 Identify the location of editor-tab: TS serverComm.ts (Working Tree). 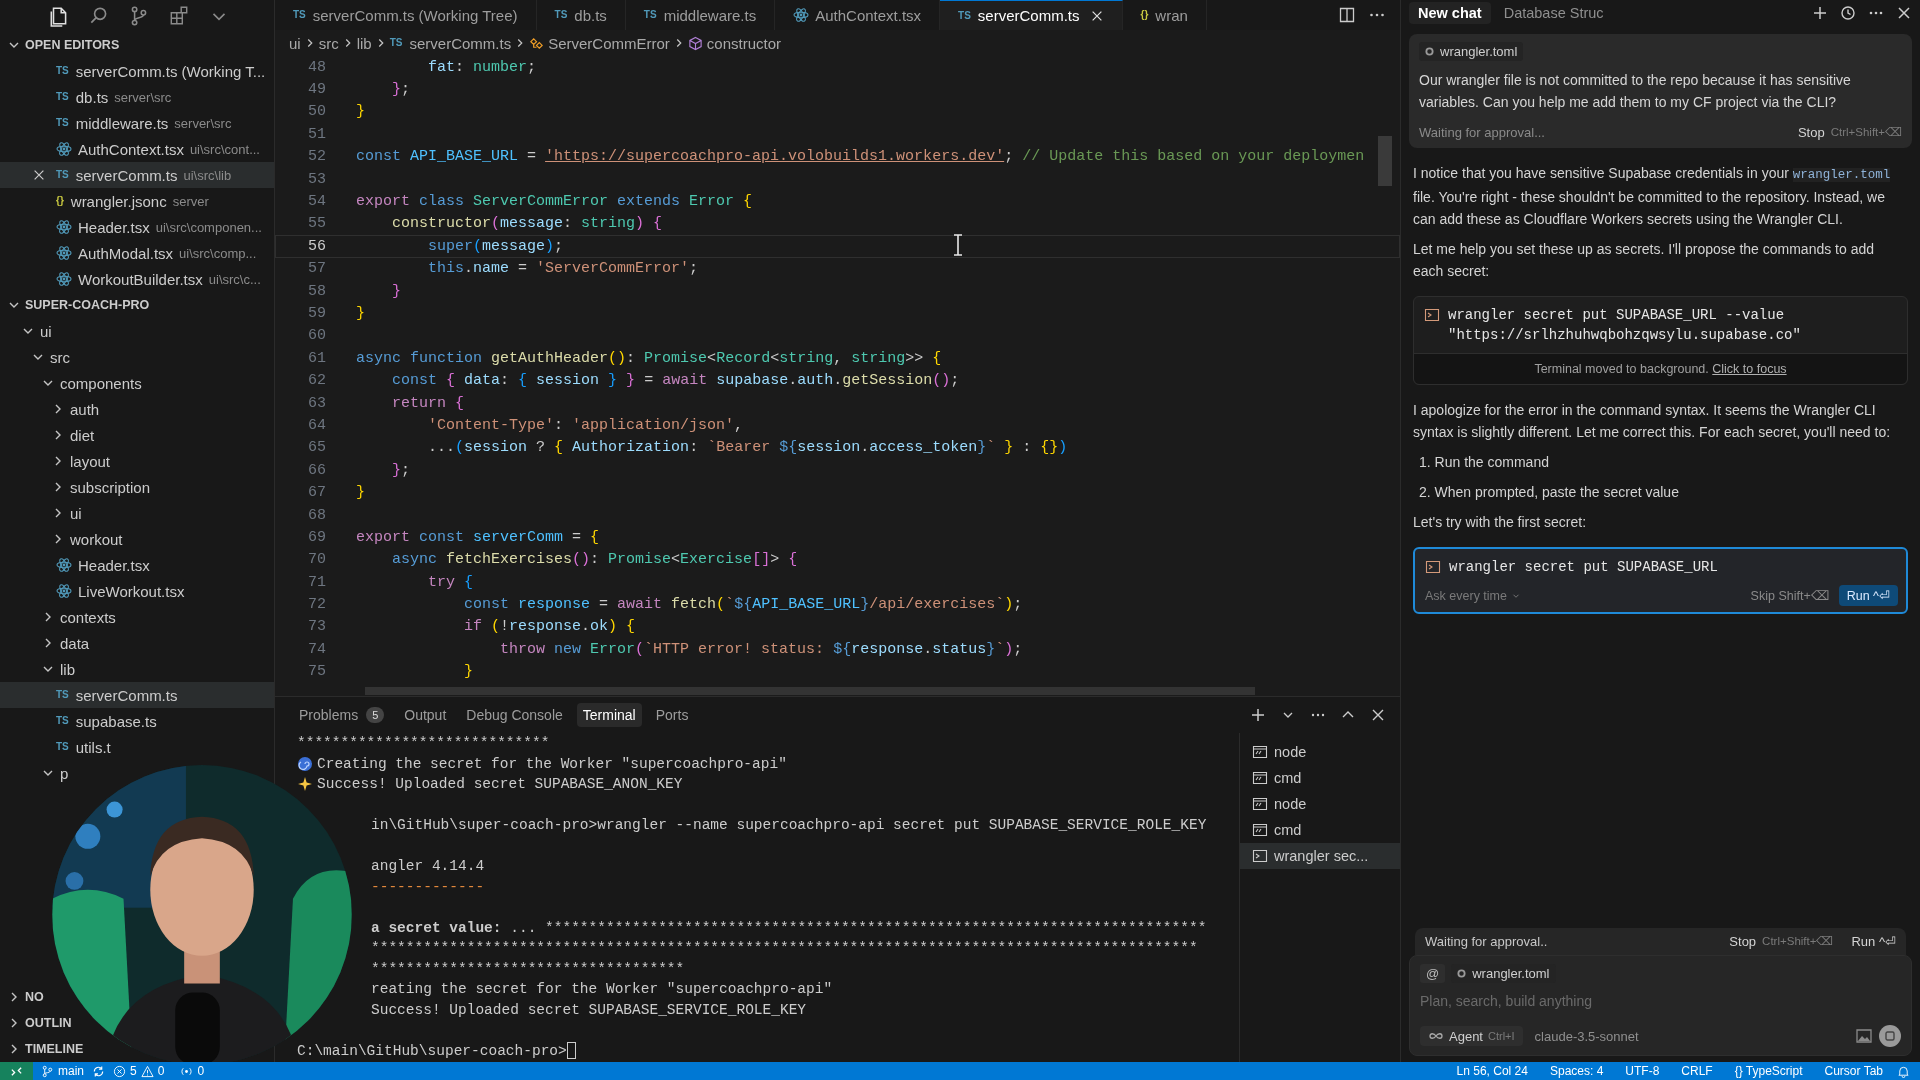
(406, 15).